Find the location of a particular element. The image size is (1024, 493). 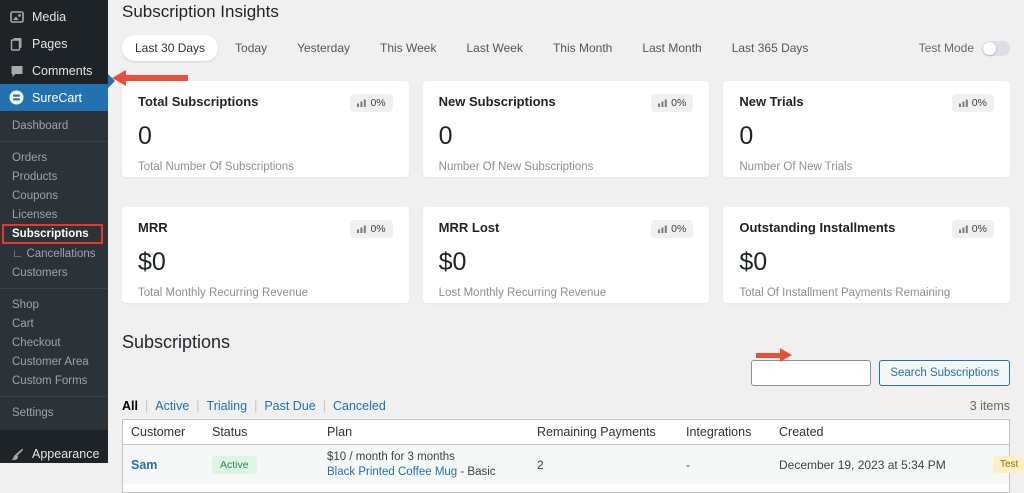

submenu-item-products: Products is located at coordinates (54, 176).